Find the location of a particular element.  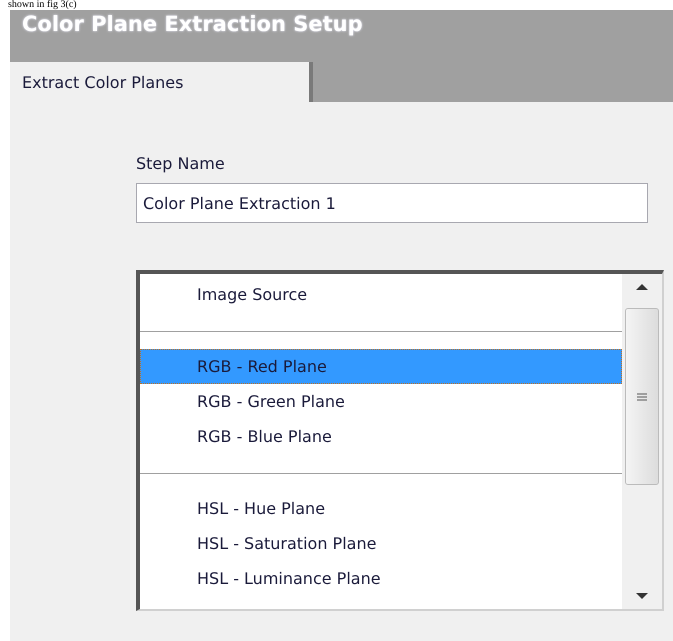

grip-icon is located at coordinates (642, 396).